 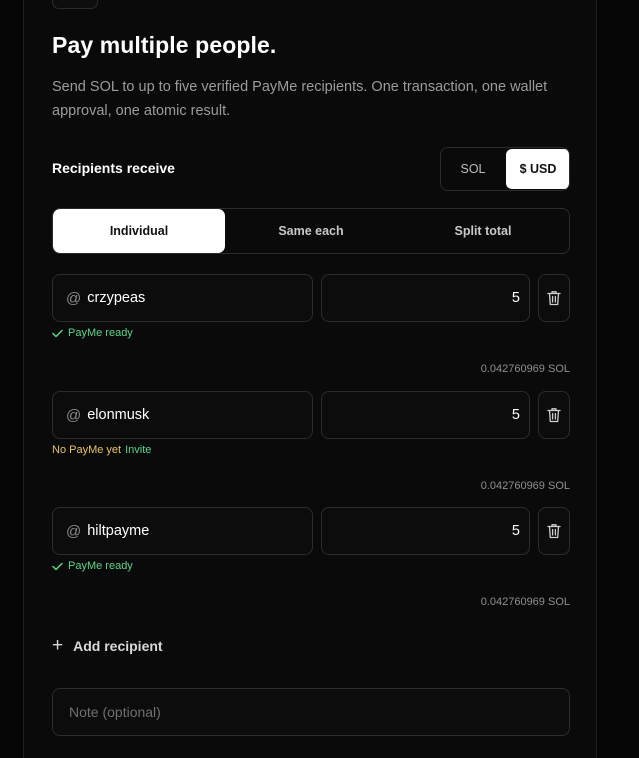 What do you see at coordinates (116, 298) in the screenshot?
I see `recipient-handle: crzypeas` at bounding box center [116, 298].